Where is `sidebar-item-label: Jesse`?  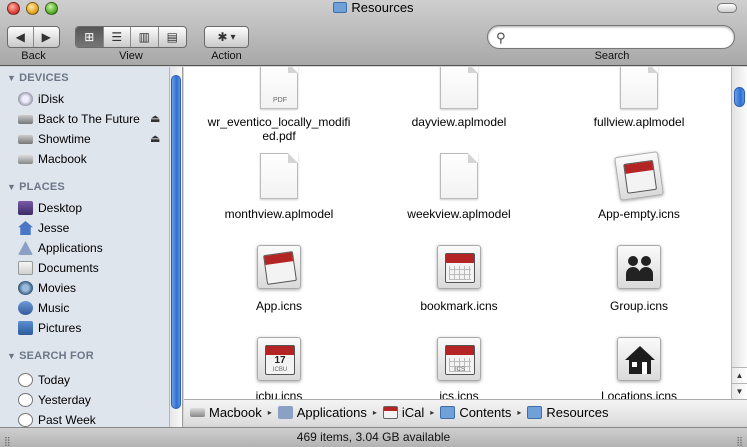 sidebar-item-label: Jesse is located at coordinates (54, 228).